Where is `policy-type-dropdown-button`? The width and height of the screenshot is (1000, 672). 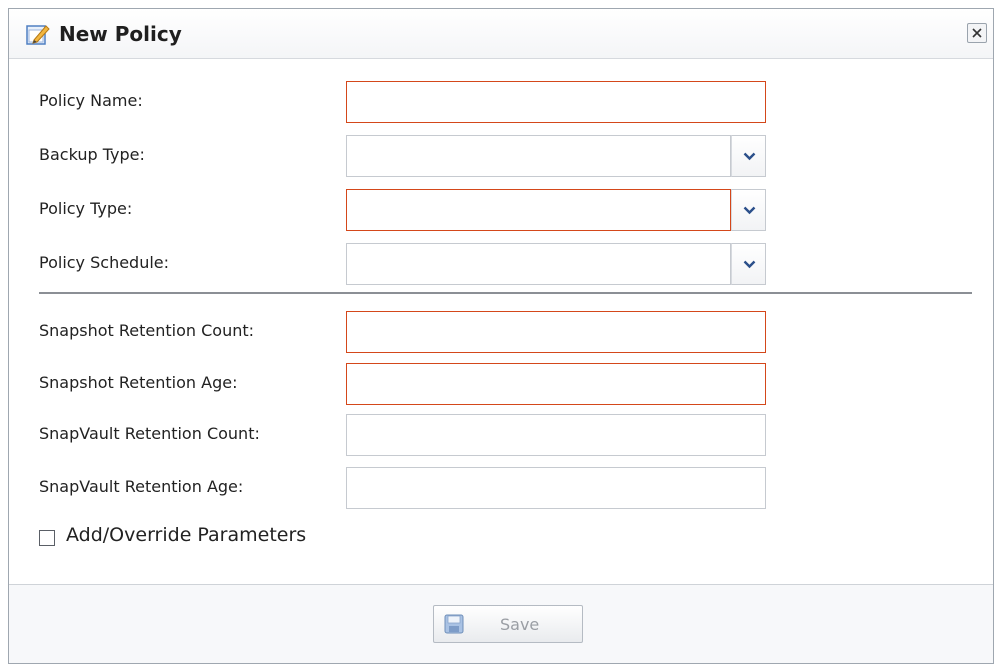 policy-type-dropdown-button is located at coordinates (748, 210).